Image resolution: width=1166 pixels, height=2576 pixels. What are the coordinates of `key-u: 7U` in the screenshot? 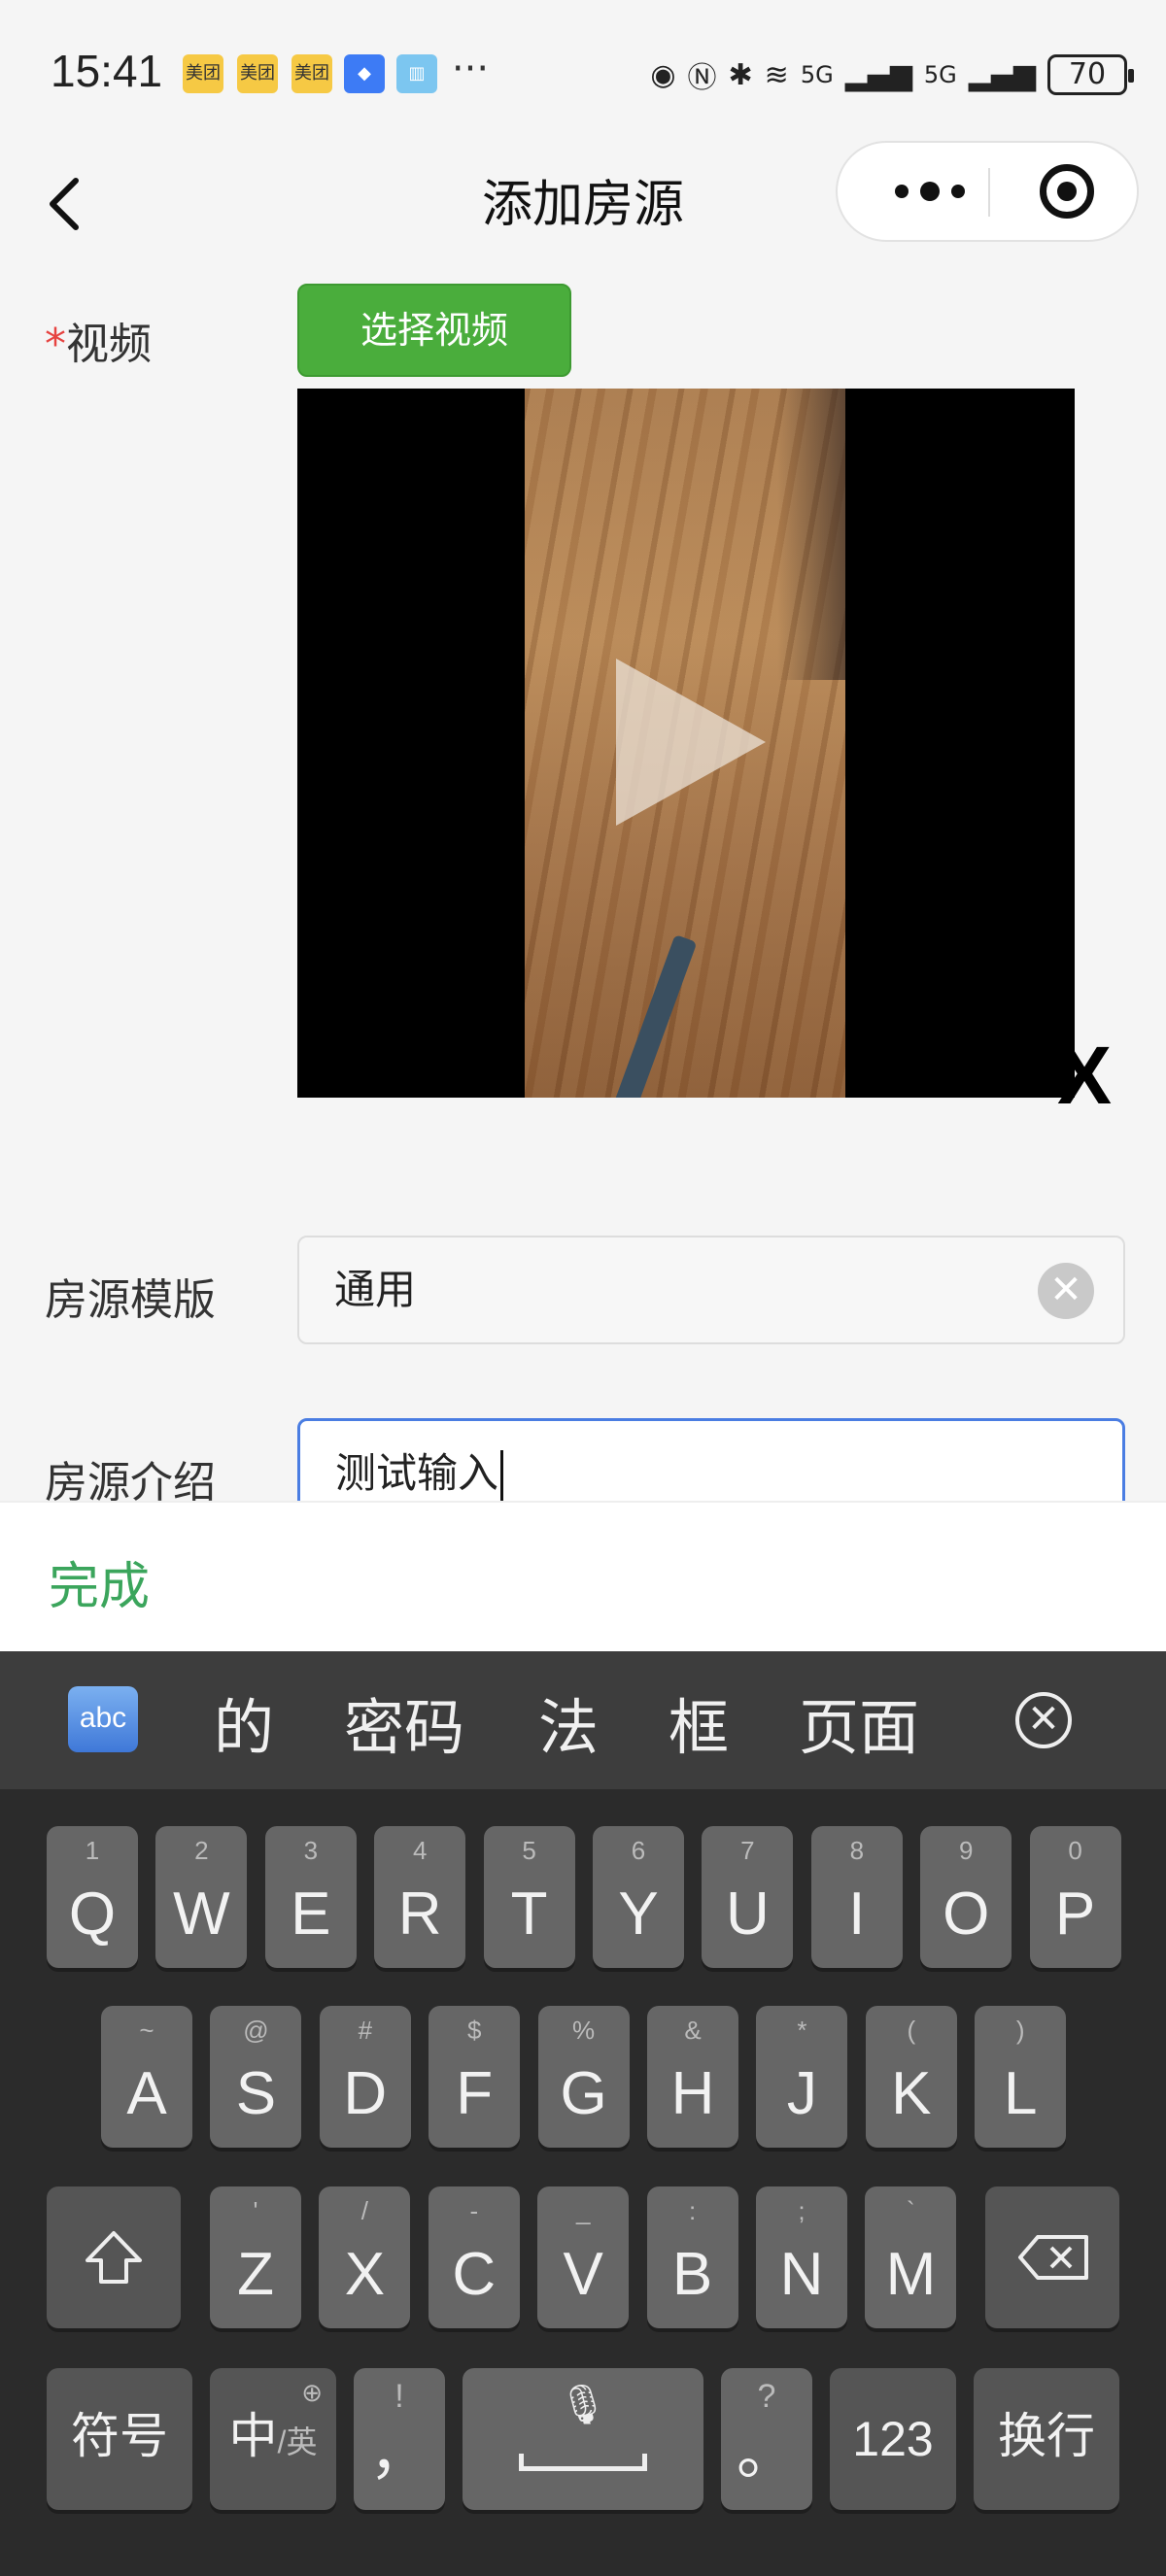 It's located at (748, 1897).